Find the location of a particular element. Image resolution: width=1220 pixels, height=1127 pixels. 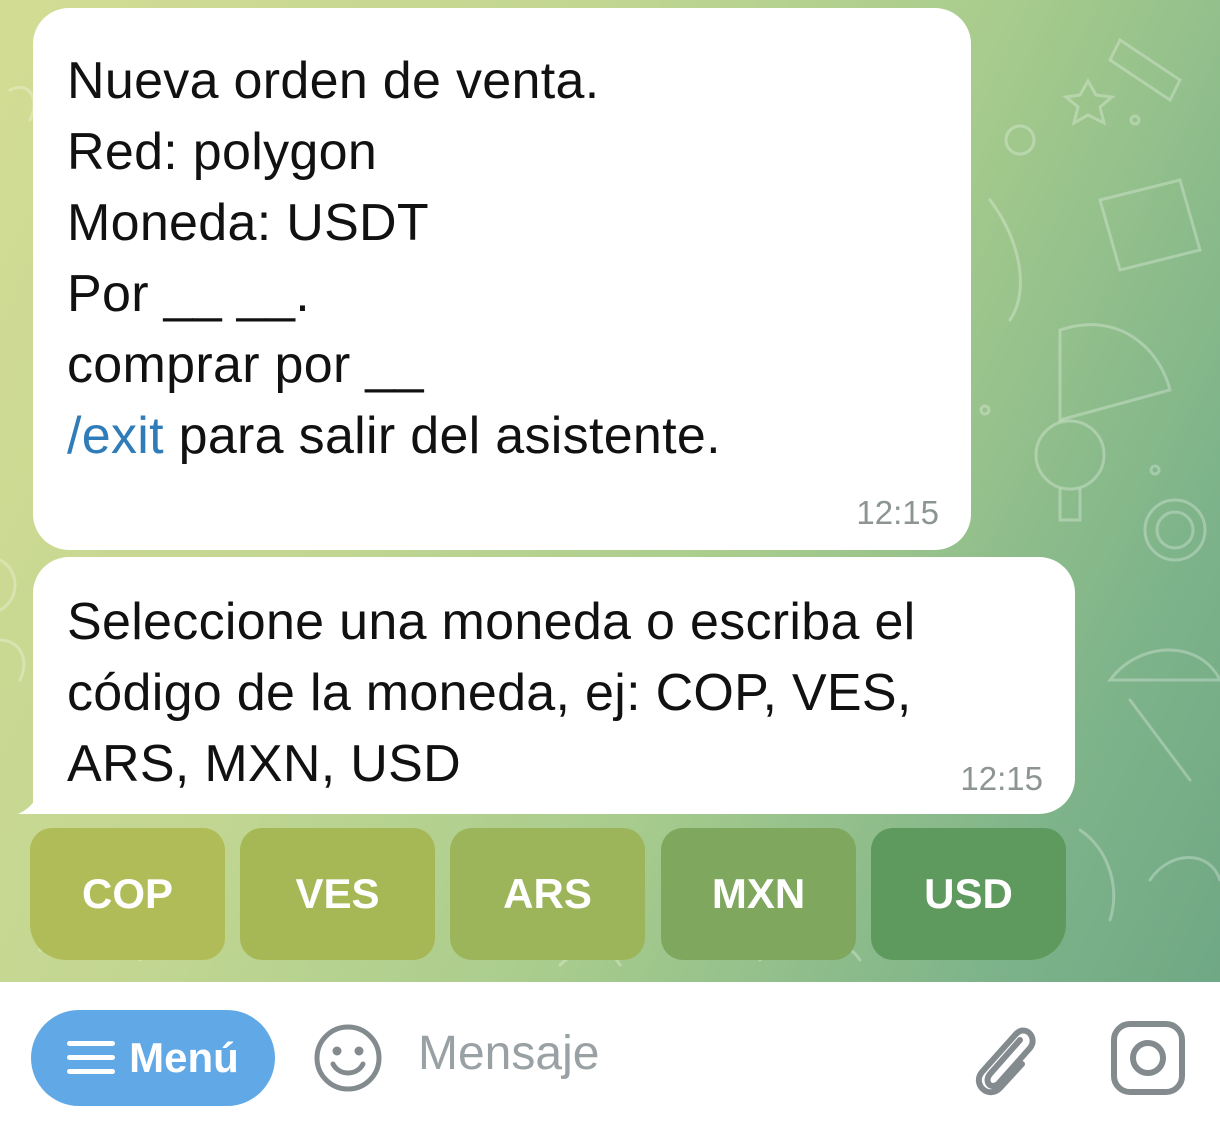

currency-button-ars: ARS is located at coordinates (547, 894).